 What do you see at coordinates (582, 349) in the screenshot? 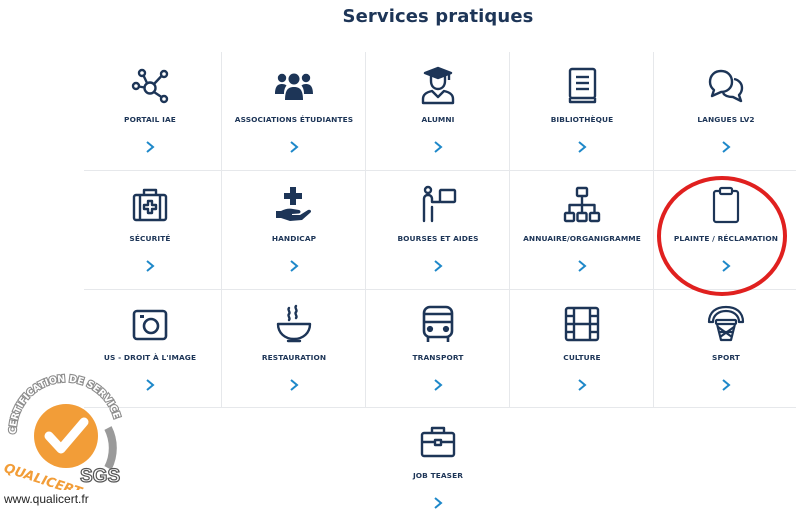
I see `service-tile-culture: CULTURE` at bounding box center [582, 349].